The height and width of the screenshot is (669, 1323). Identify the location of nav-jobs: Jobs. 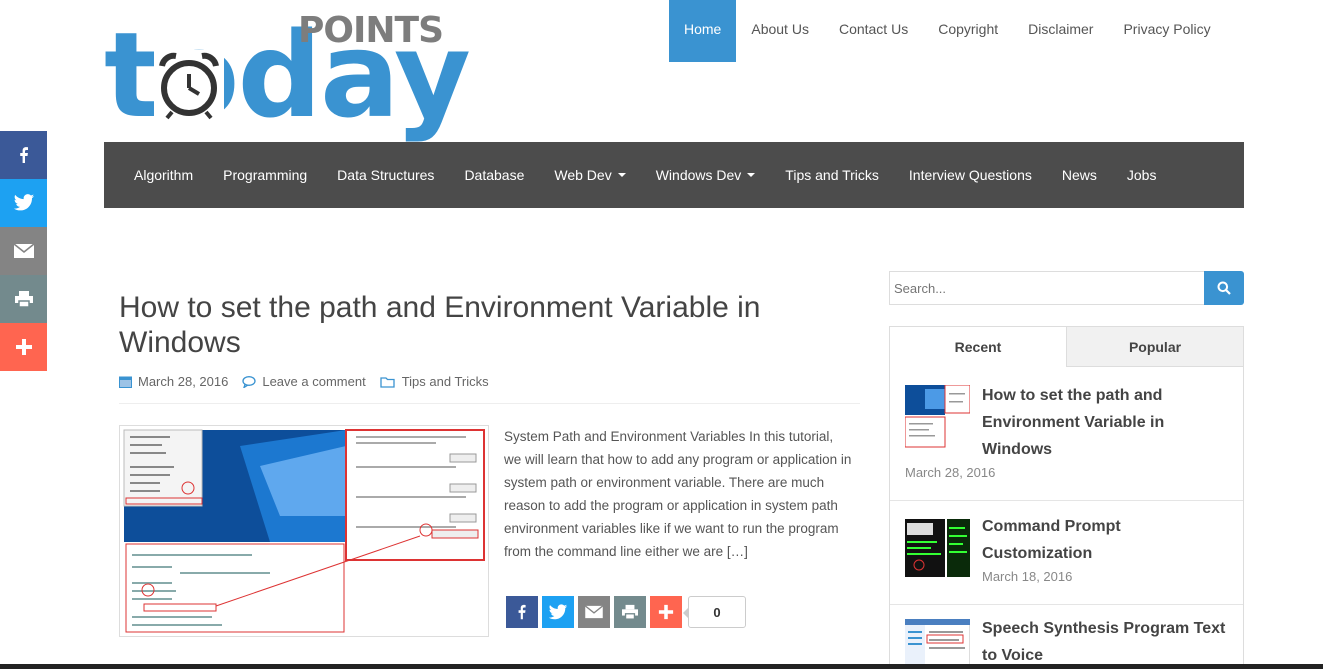
(1142, 175).